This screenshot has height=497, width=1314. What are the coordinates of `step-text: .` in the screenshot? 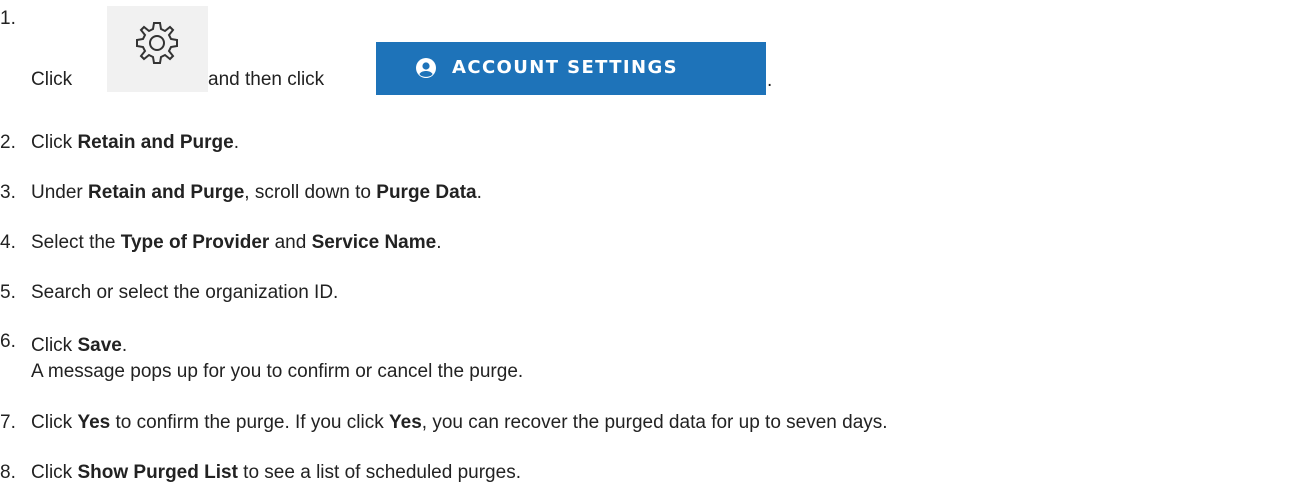 It's located at (770, 80).